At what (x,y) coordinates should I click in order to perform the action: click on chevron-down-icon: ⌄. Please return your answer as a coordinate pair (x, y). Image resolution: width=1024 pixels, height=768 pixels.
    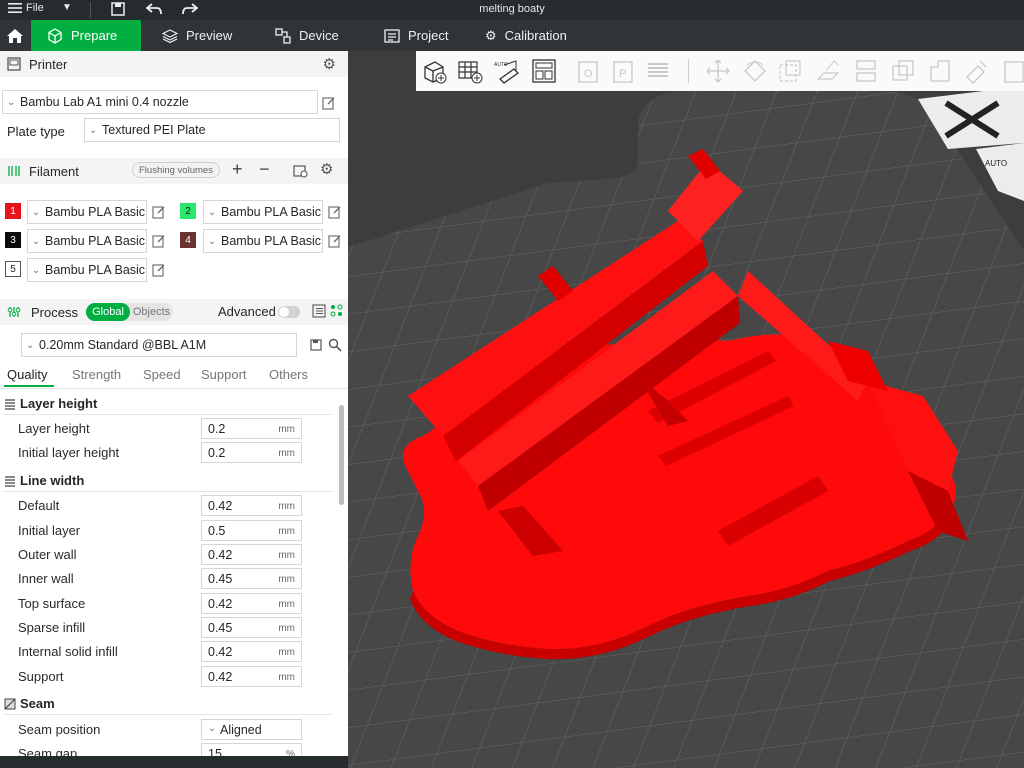
    Looking at the image, I should click on (36, 270).